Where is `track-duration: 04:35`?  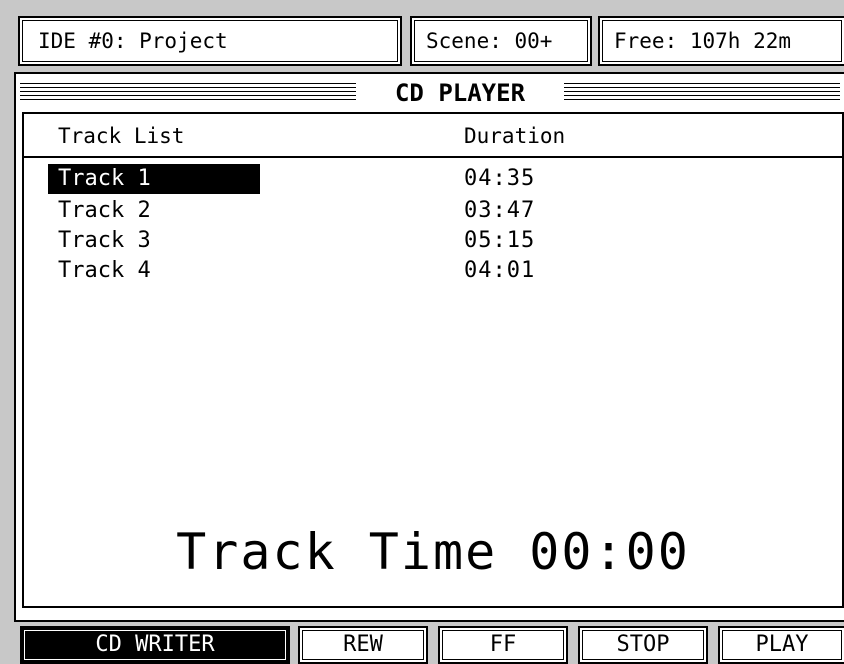
track-duration: 04:35 is located at coordinates (500, 178).